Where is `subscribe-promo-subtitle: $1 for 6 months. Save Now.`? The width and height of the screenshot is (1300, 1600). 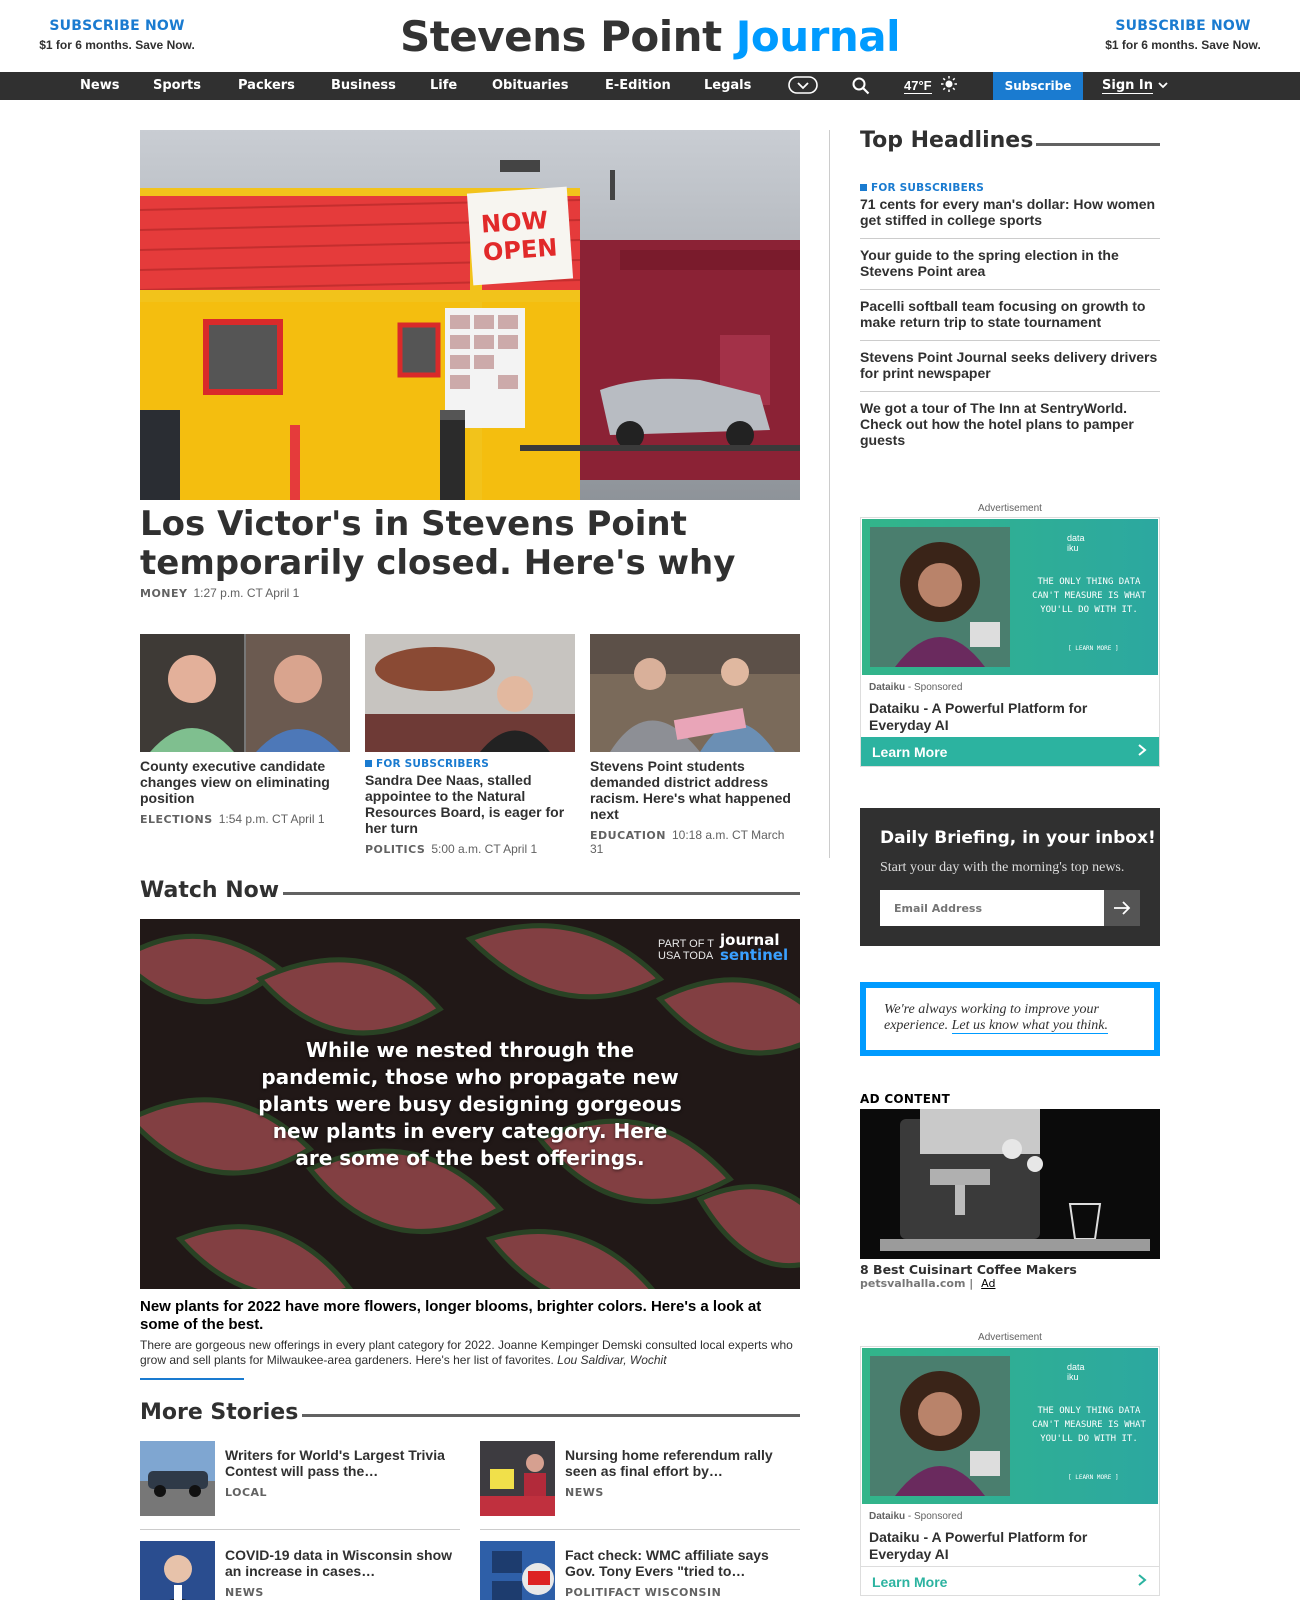
subscribe-promo-subtitle: $1 for 6 months. Save Now. is located at coordinates (1183, 45).